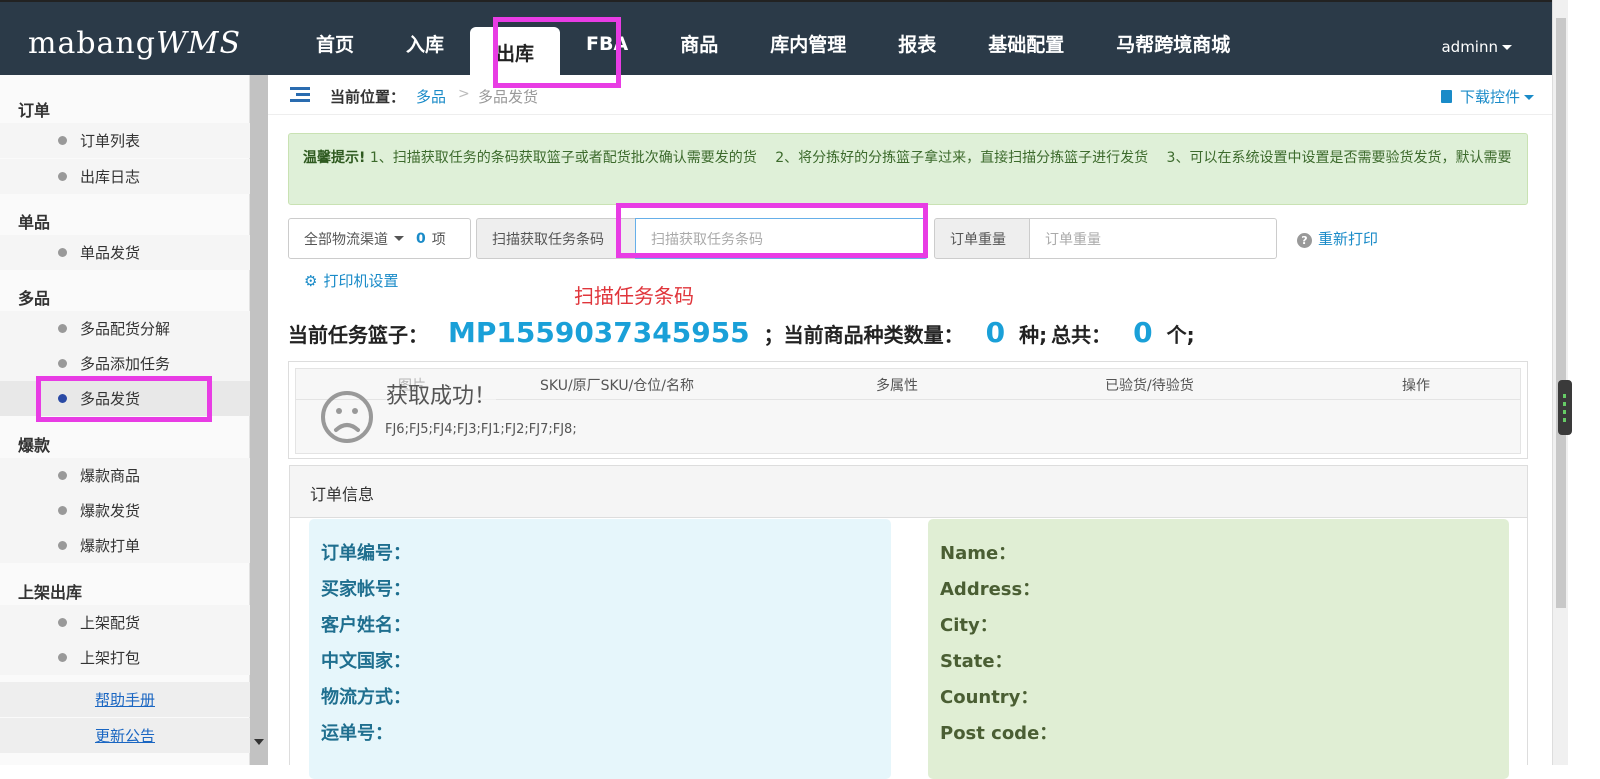 The height and width of the screenshot is (779, 1600). Describe the element at coordinates (1446, 96) in the screenshot. I see `download-icon` at that location.